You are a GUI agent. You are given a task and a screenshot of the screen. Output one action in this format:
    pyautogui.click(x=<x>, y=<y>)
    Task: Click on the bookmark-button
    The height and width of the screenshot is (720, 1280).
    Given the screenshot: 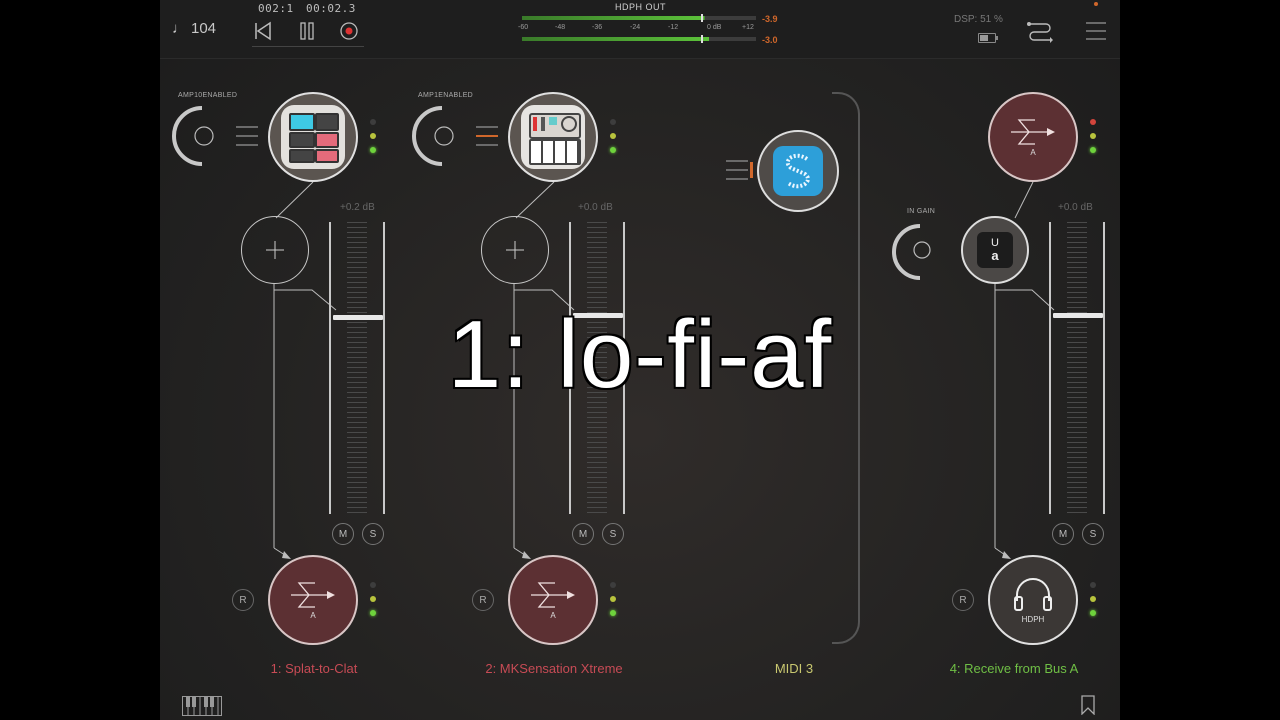 What is the action you would take?
    pyautogui.click(x=1088, y=707)
    